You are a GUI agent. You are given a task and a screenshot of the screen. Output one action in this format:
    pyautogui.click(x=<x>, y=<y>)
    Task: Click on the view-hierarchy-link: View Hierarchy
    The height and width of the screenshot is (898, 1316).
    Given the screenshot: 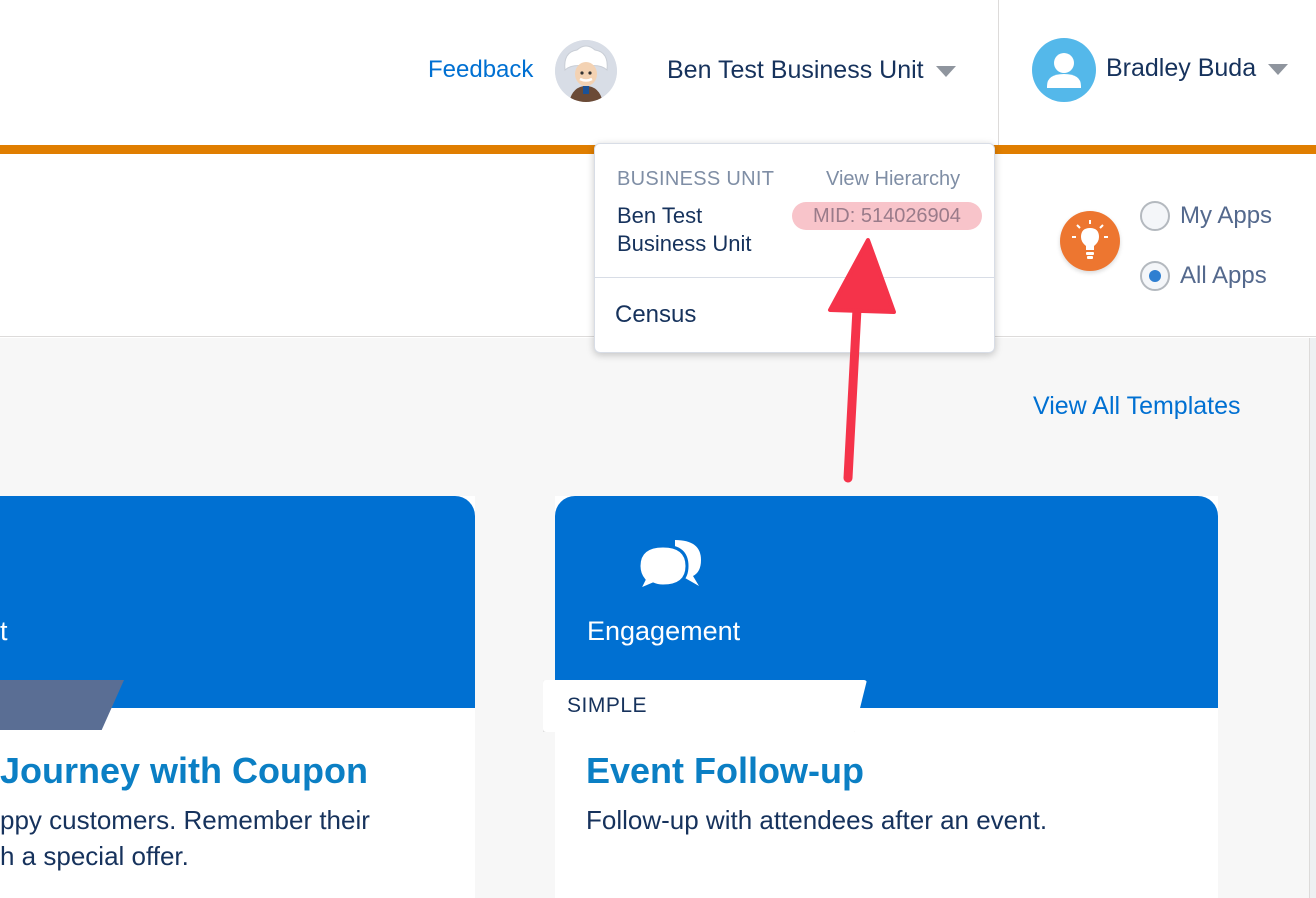 What is the action you would take?
    pyautogui.click(x=893, y=179)
    